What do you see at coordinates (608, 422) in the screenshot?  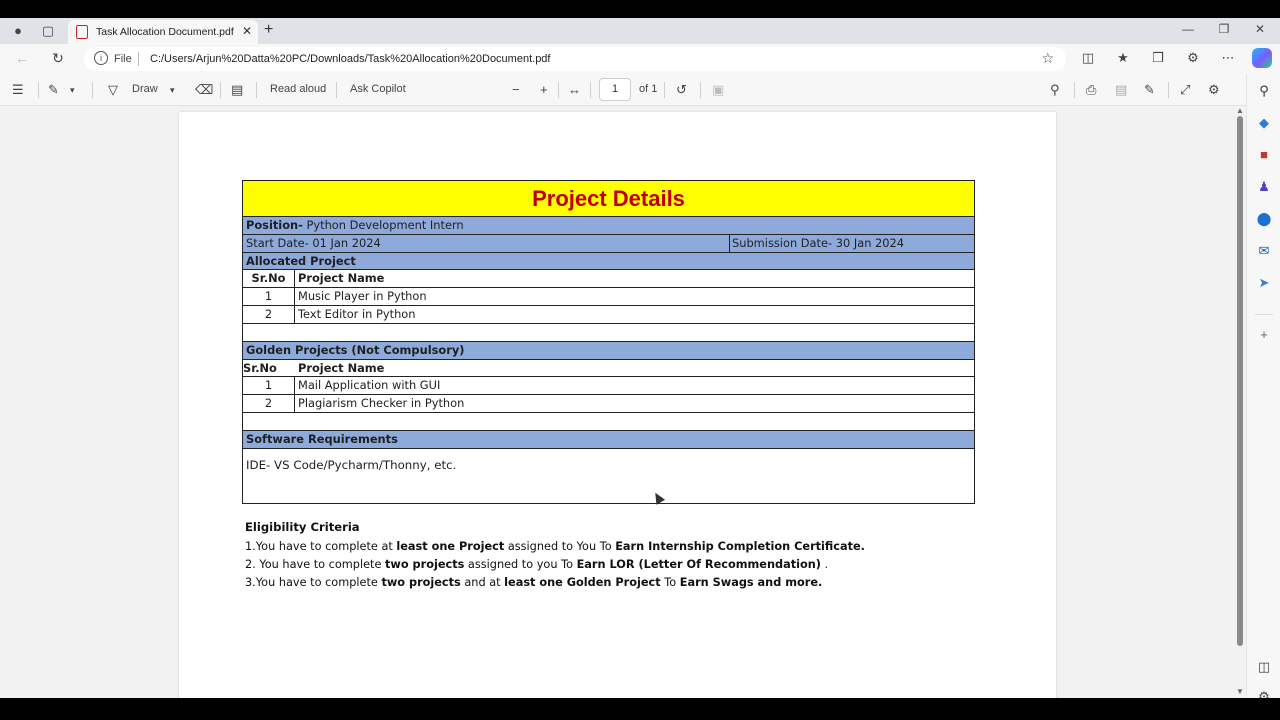 I see `blank-row` at bounding box center [608, 422].